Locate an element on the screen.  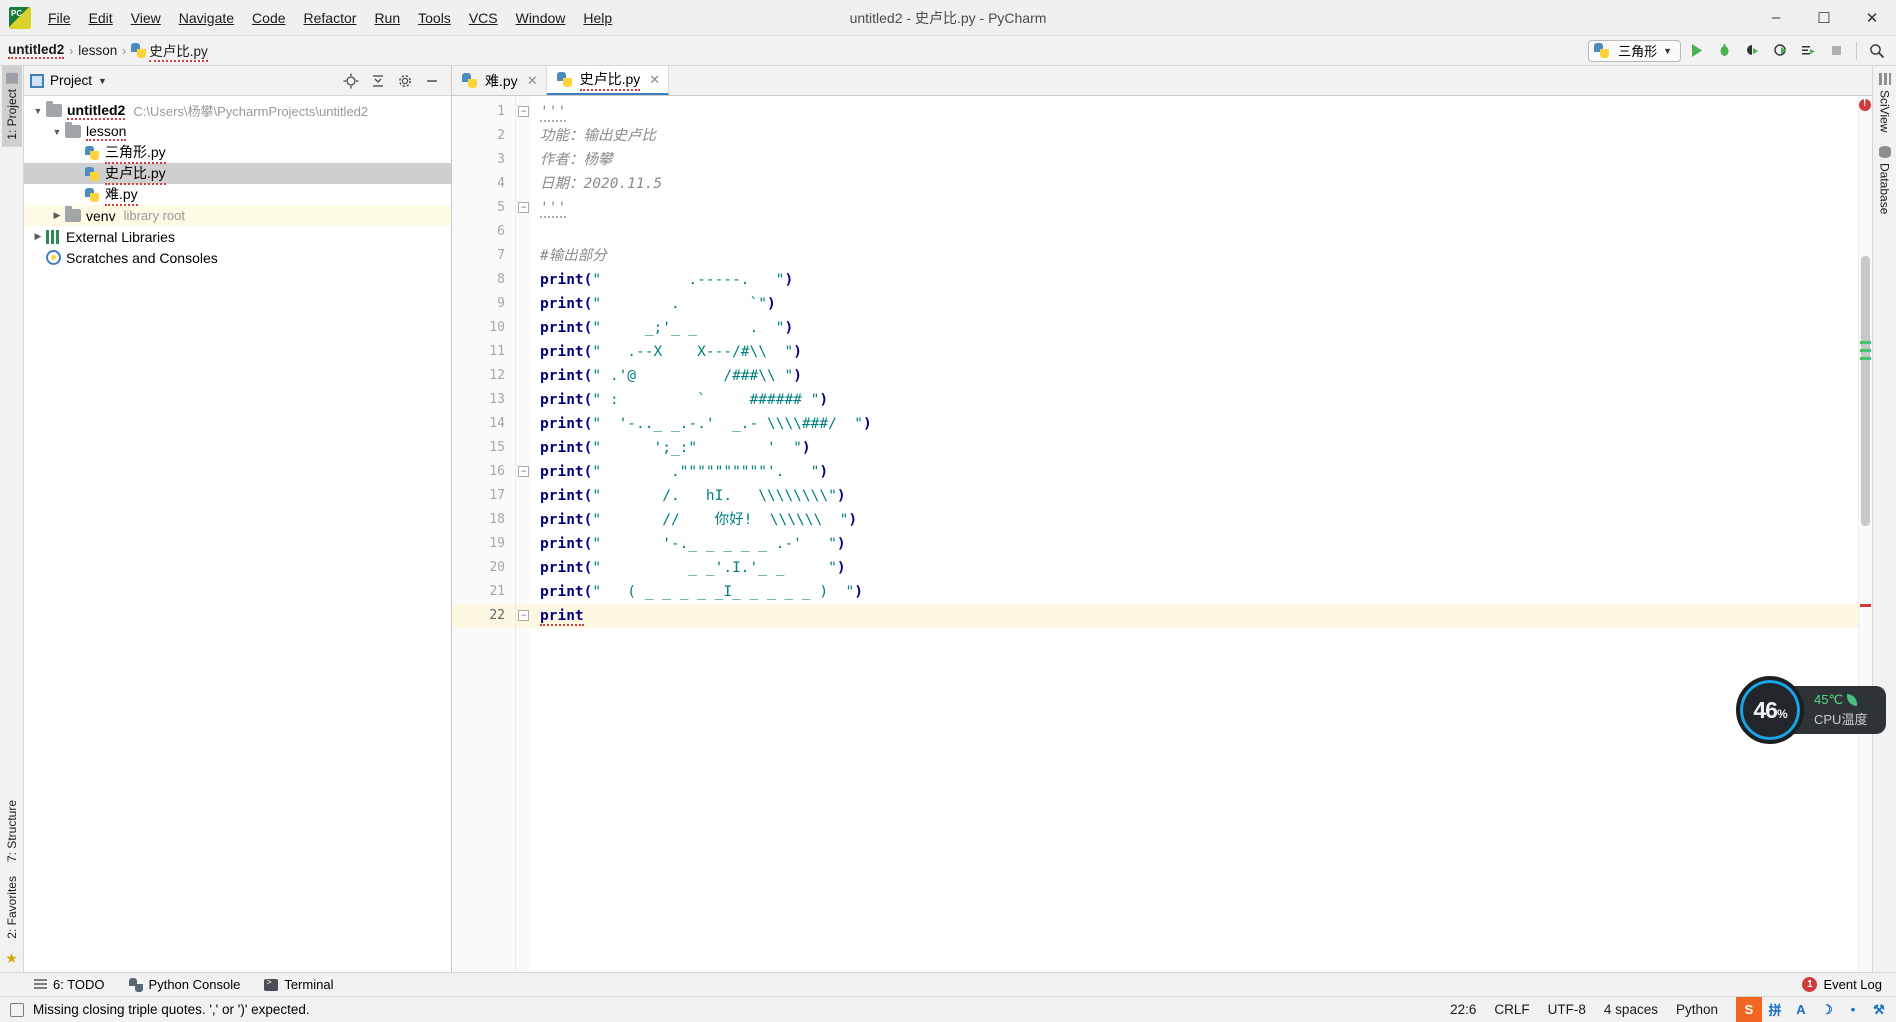
menu-window: Window is located at coordinates (541, 18).